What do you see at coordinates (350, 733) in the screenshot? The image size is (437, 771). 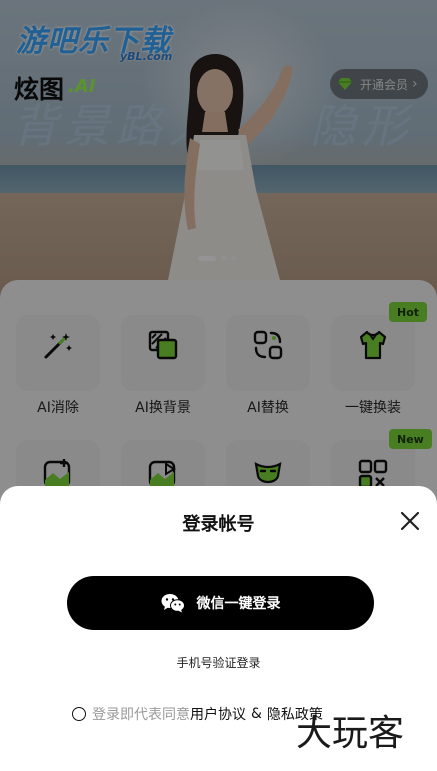 I see `watermark: 大玩客` at bounding box center [350, 733].